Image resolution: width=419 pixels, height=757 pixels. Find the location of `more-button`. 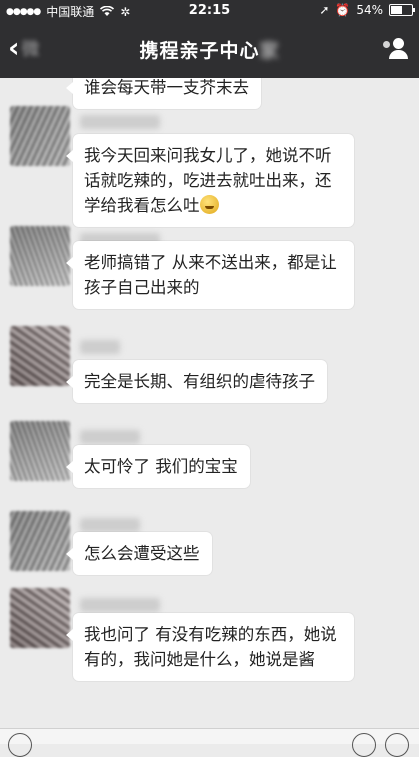

more-button is located at coordinates (397, 745).